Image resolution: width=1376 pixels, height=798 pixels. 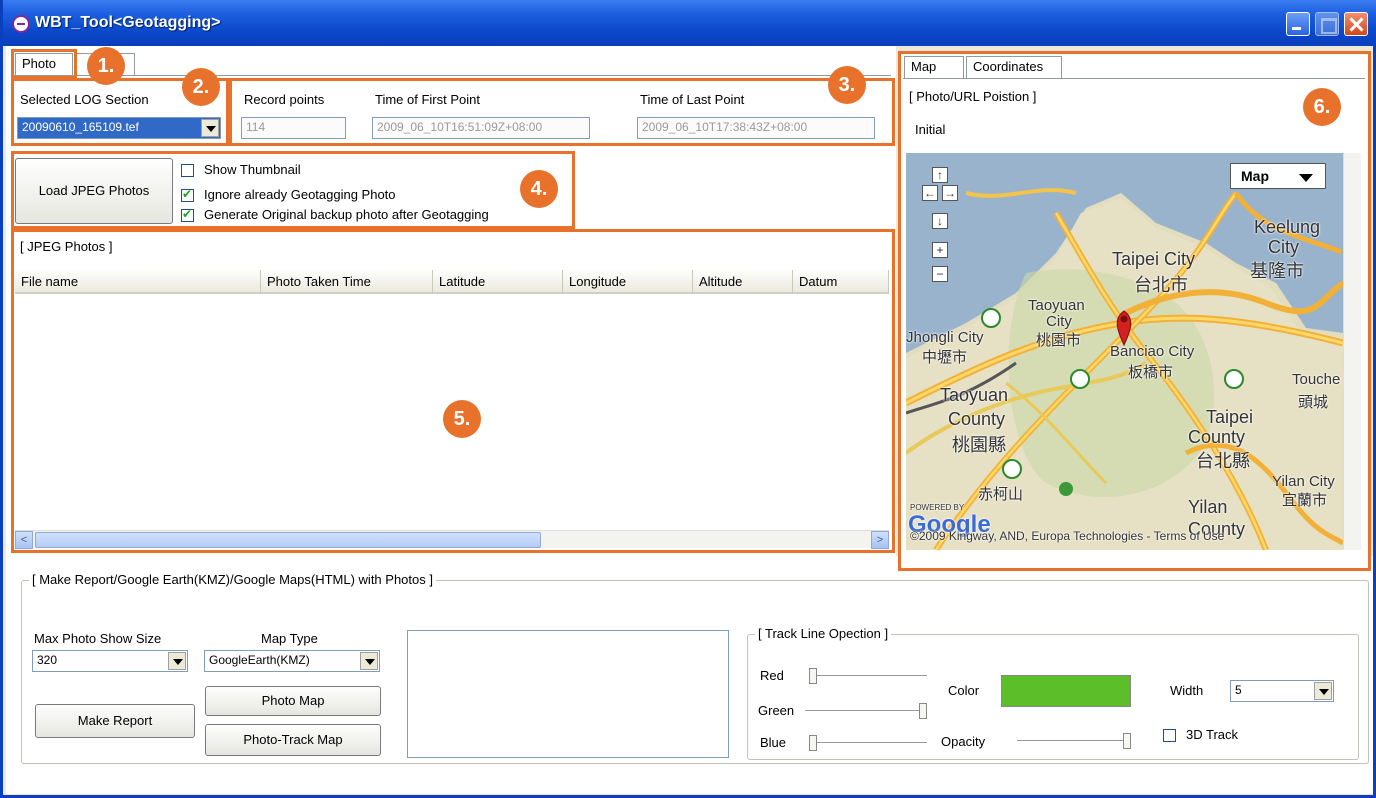 I want to click on map-label-taoyuan: Taoyuan, so click(x=1056, y=305).